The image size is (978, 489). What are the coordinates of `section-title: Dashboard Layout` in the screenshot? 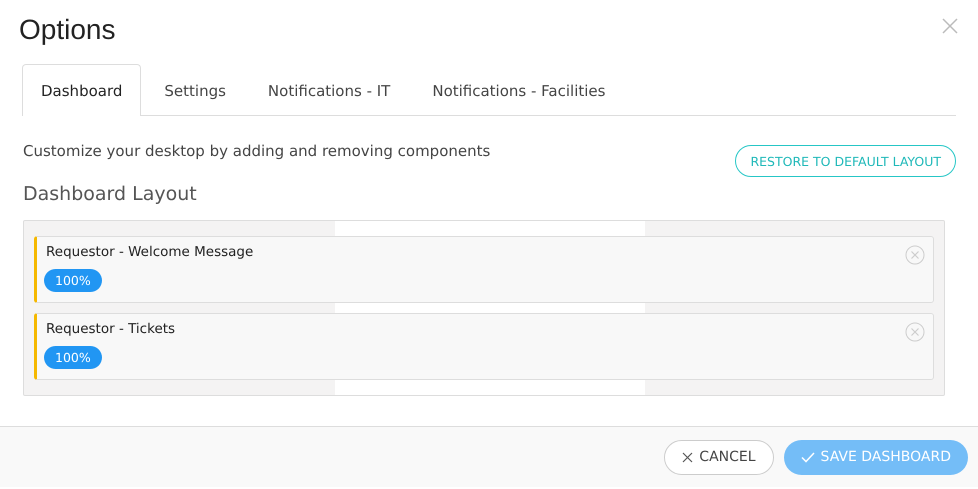 It's located at (110, 194).